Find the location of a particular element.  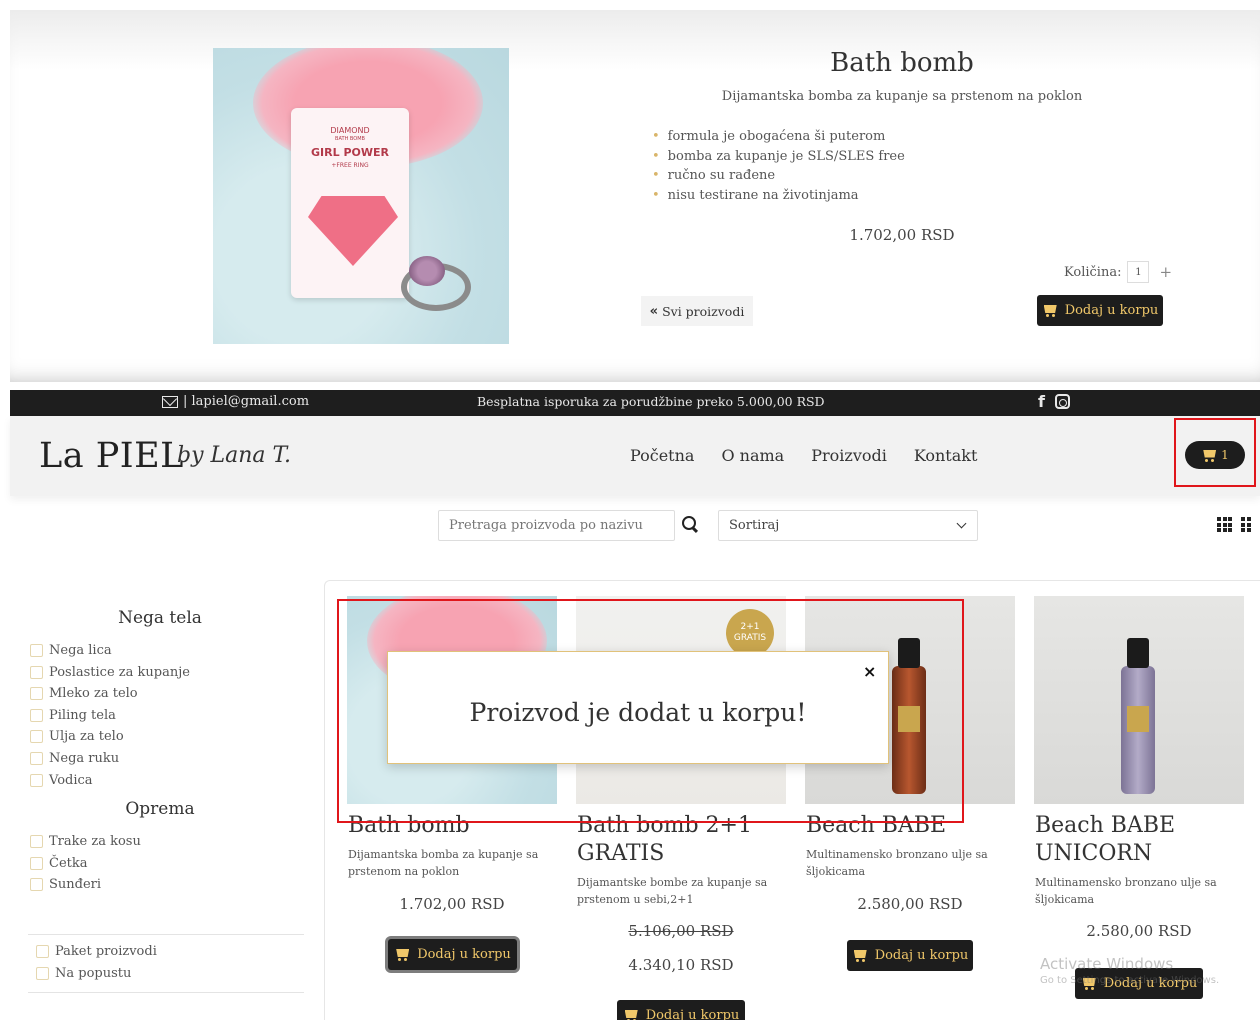

modal-highlight-box is located at coordinates (650, 711).